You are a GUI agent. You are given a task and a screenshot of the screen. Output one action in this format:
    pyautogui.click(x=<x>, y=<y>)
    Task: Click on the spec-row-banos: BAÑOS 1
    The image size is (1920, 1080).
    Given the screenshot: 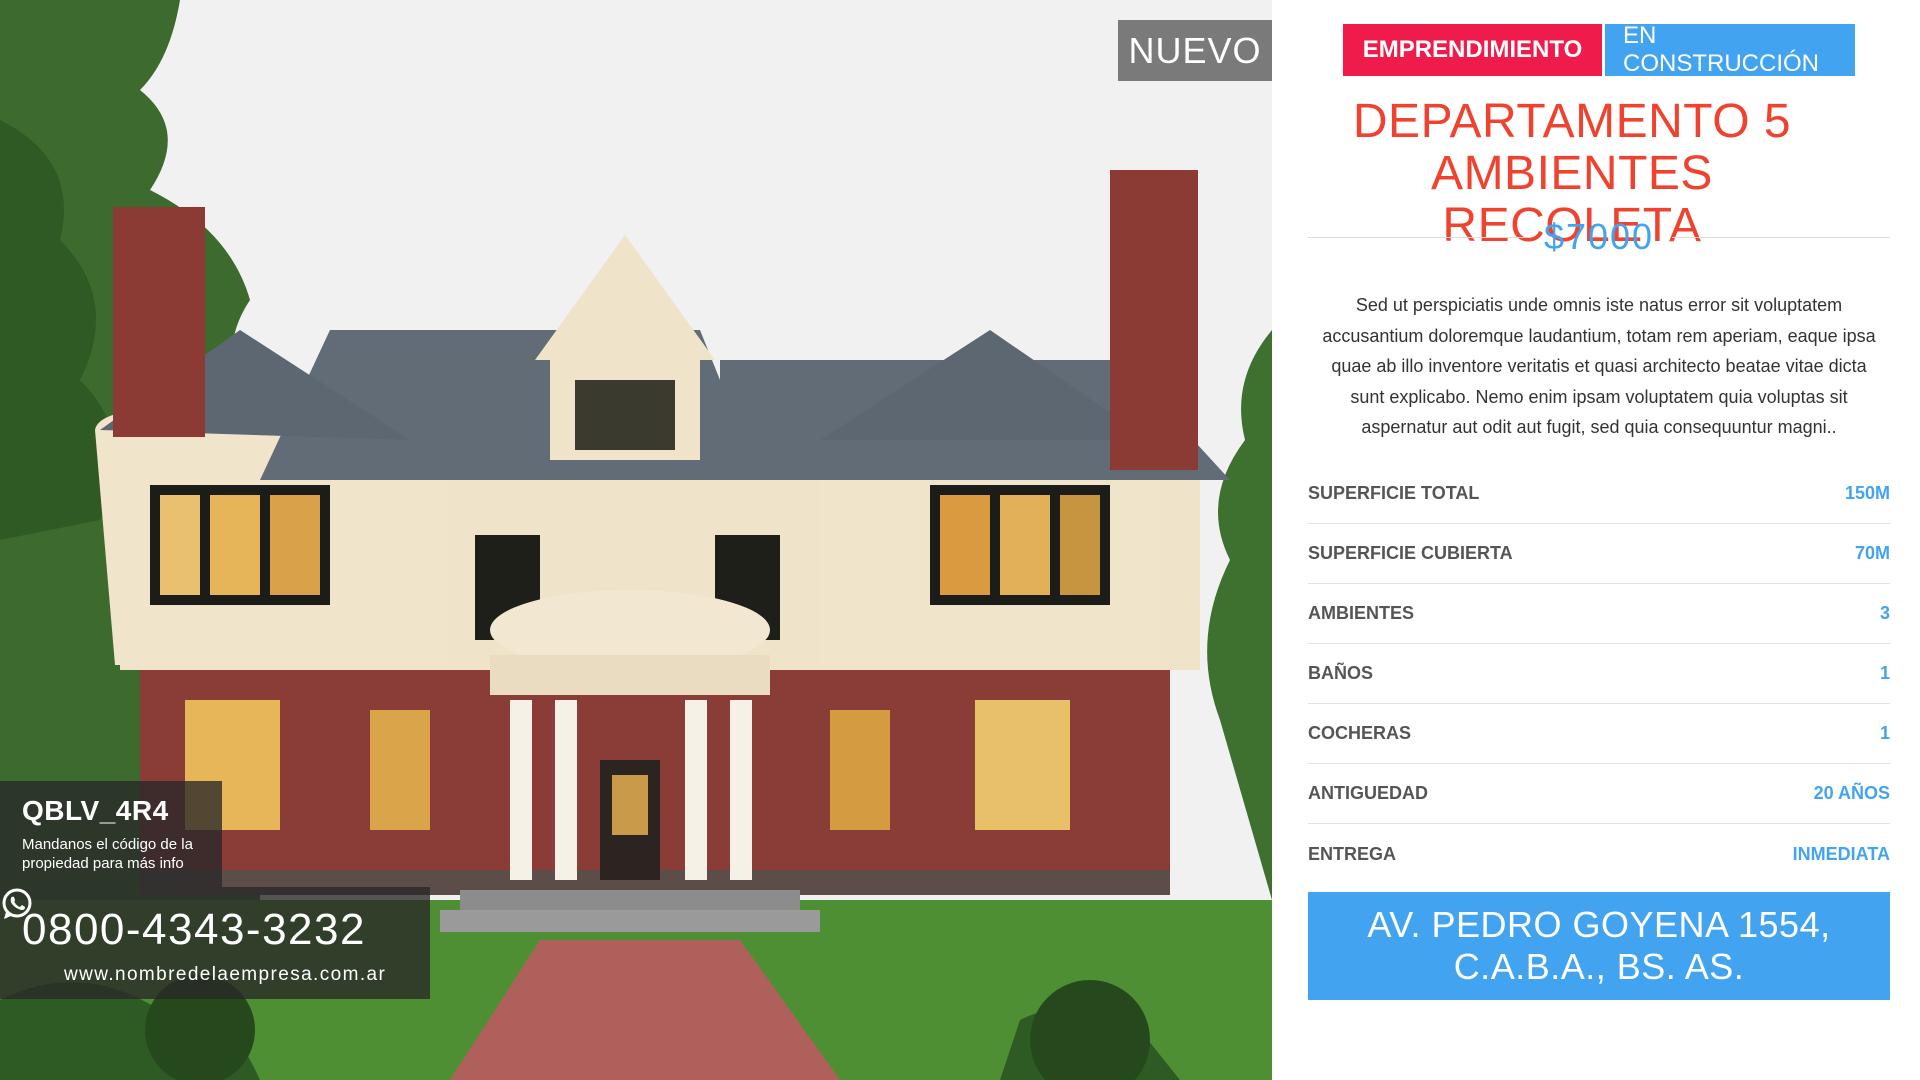 What is the action you would take?
    pyautogui.click(x=1599, y=674)
    